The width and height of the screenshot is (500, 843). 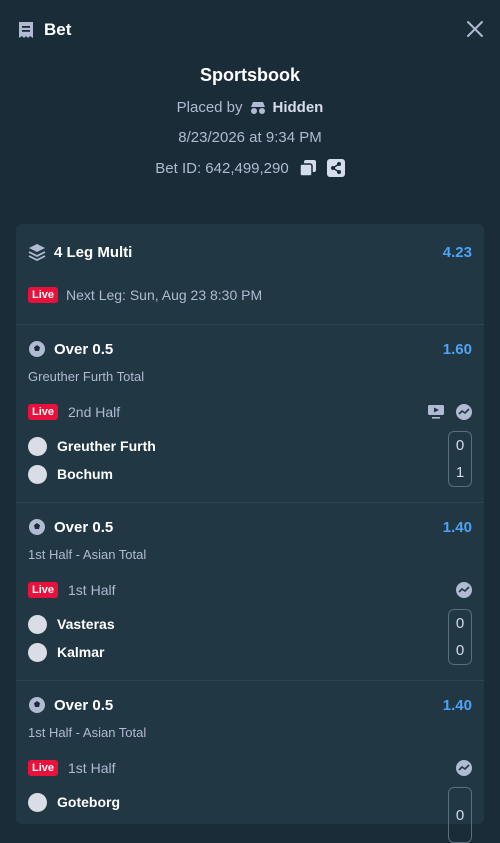 What do you see at coordinates (250, 652) in the screenshot?
I see `team-row: Kalmar` at bounding box center [250, 652].